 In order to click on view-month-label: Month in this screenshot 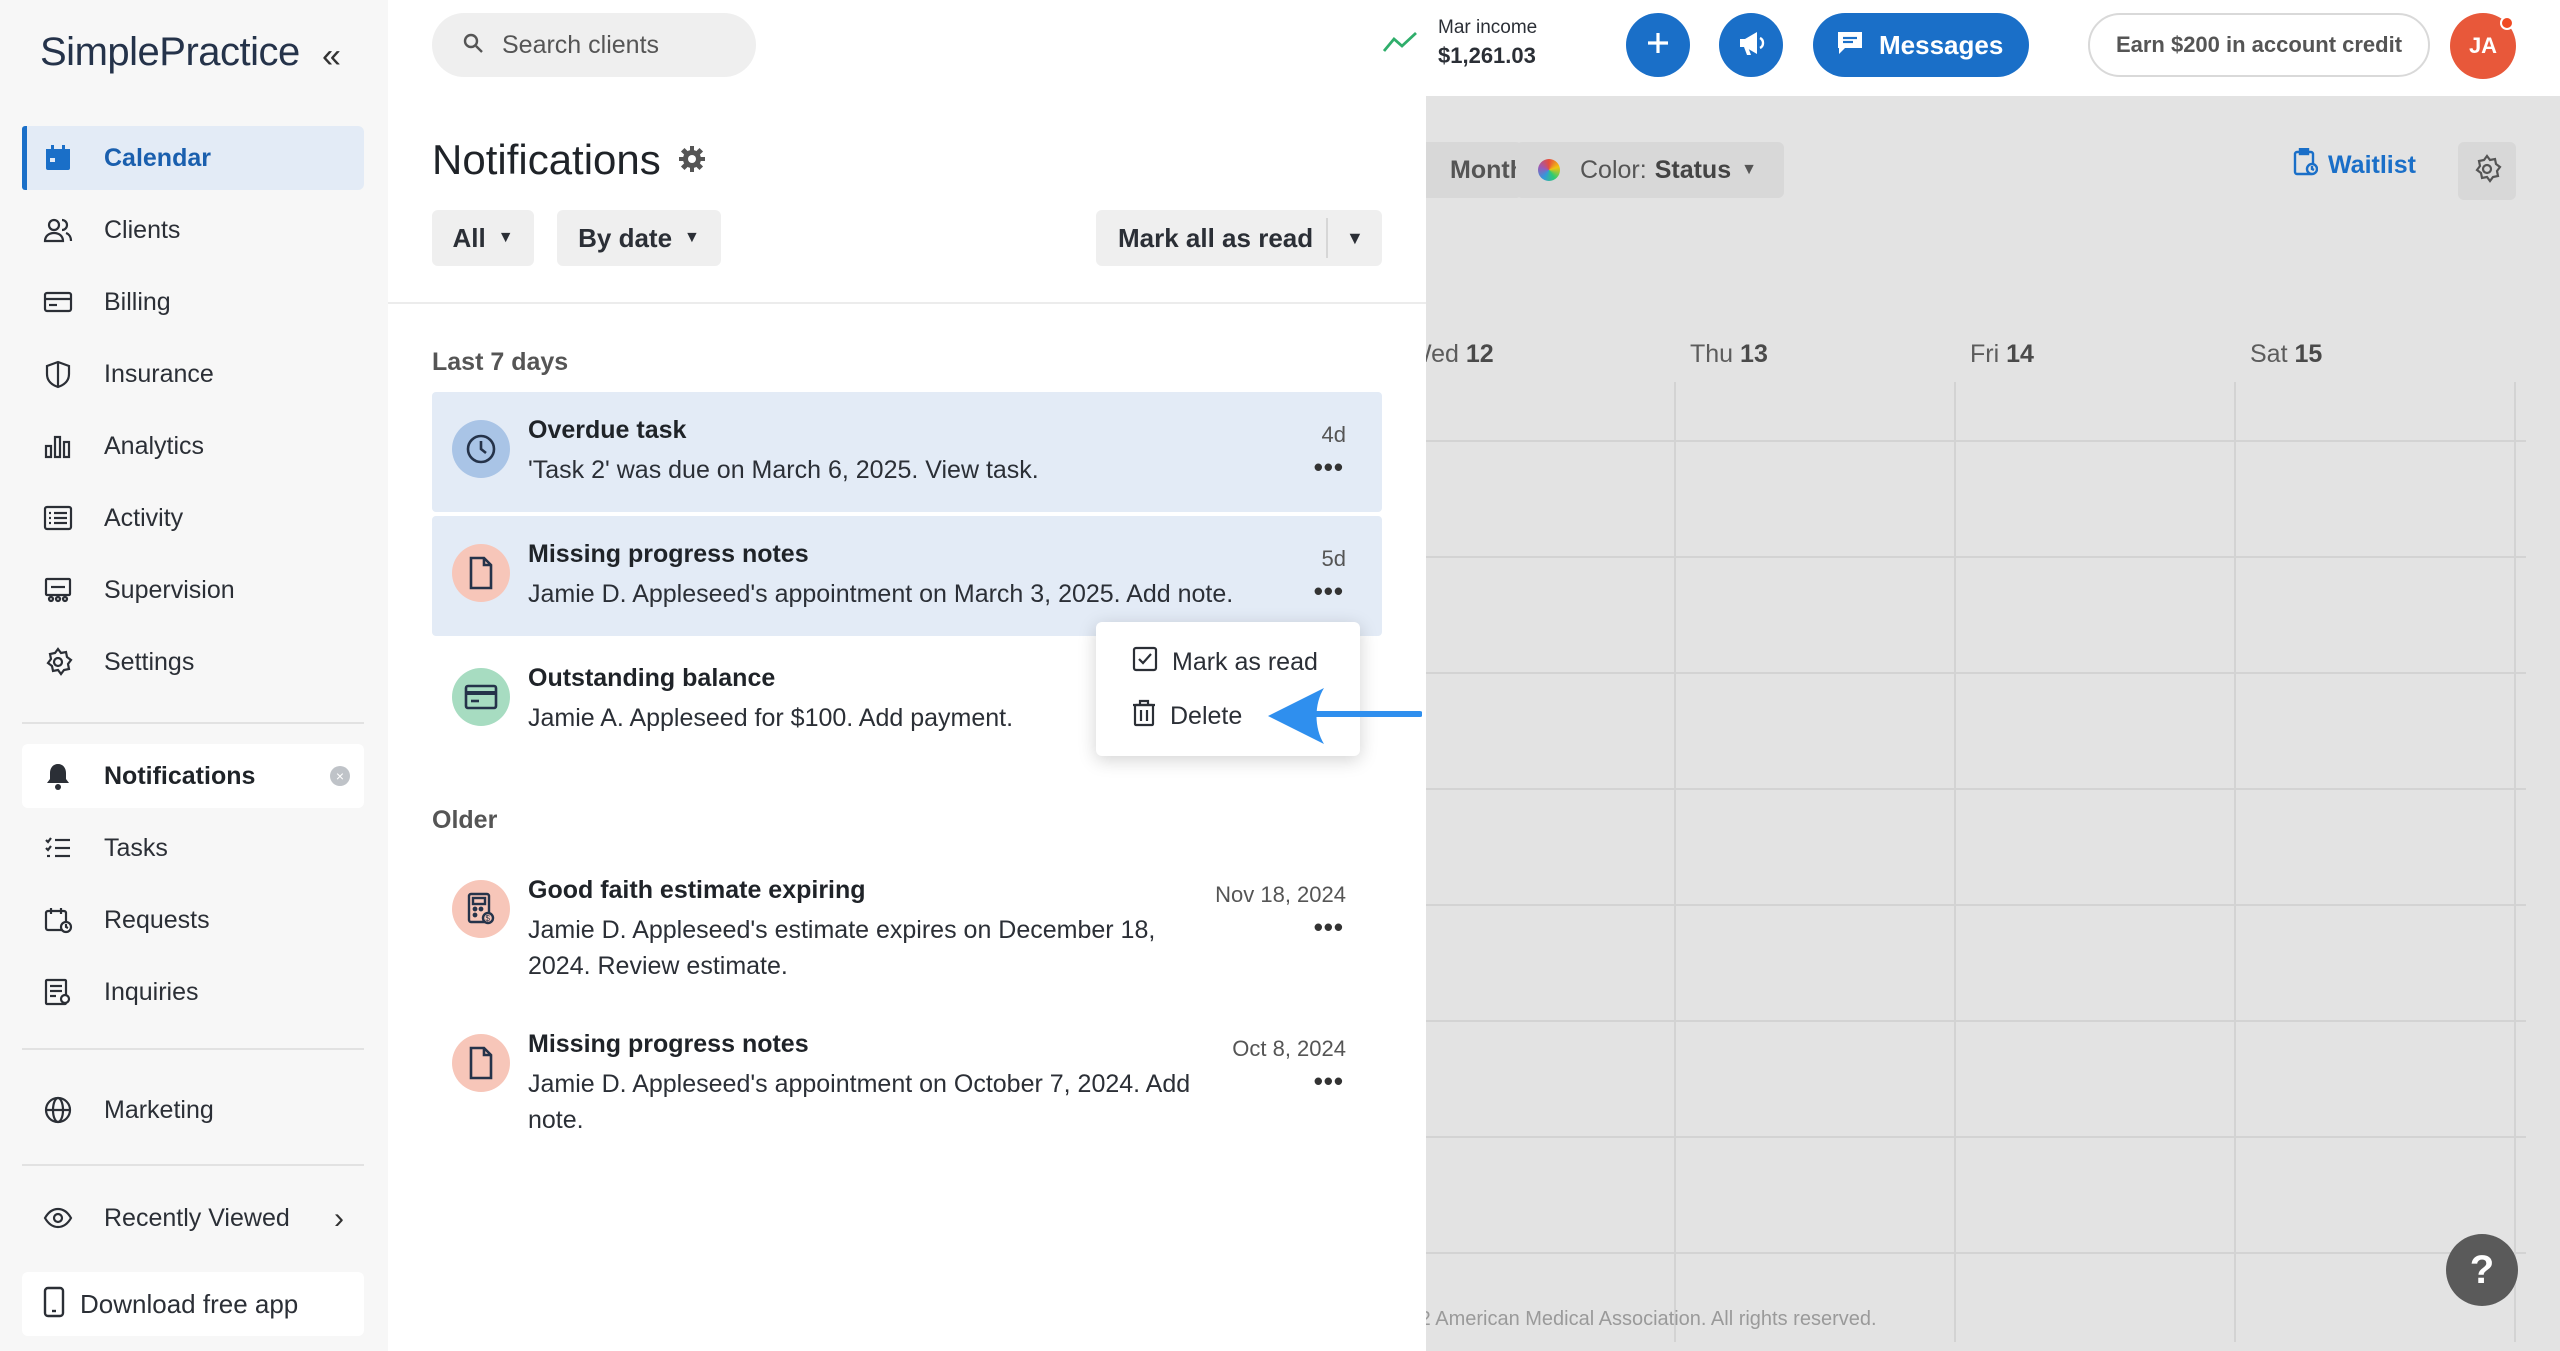, I will do `click(1487, 169)`.